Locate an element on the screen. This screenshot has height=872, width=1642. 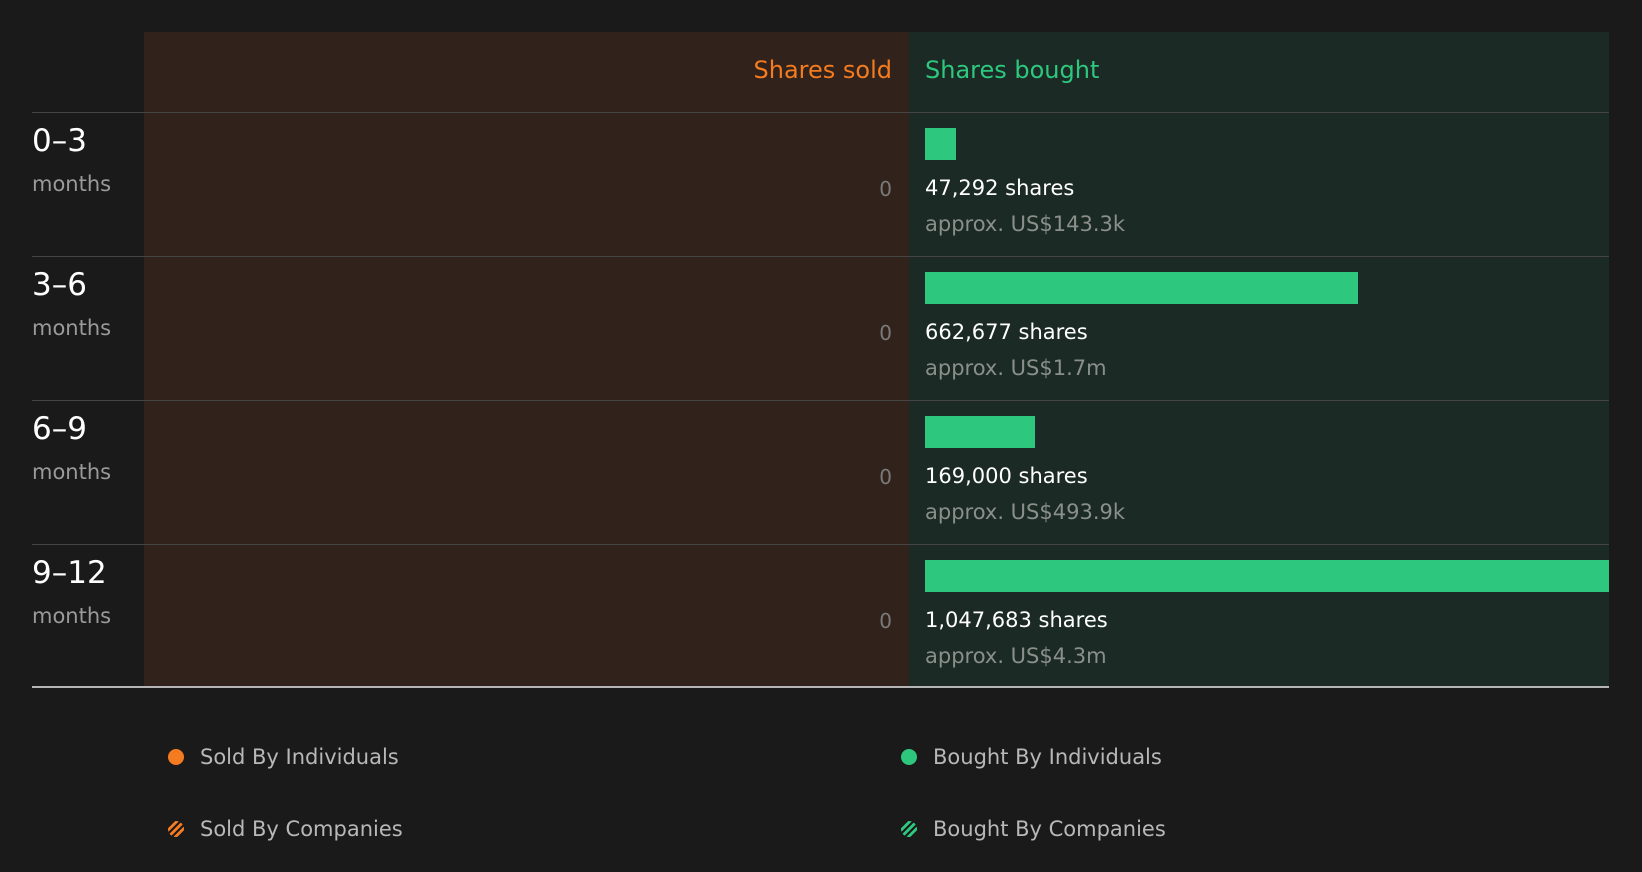
legend-label: Sold By Companies is located at coordinates (301, 829).